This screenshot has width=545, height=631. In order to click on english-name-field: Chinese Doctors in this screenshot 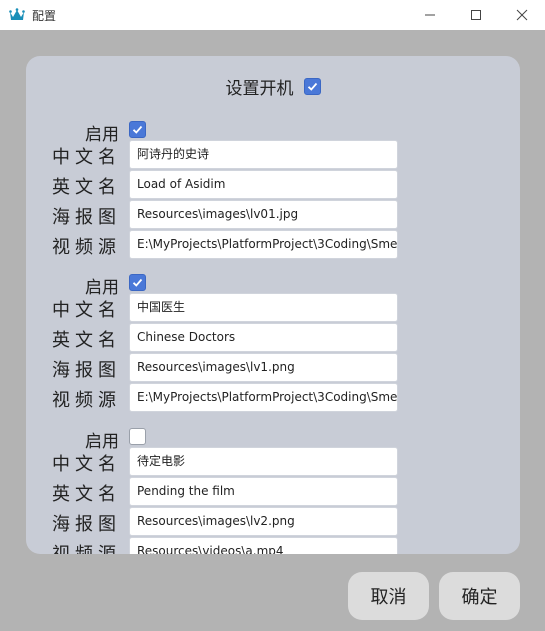, I will do `click(263, 337)`.